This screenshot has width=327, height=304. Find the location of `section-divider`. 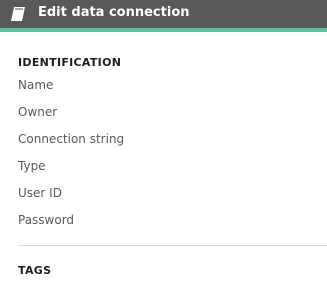

section-divider is located at coordinates (172, 245).